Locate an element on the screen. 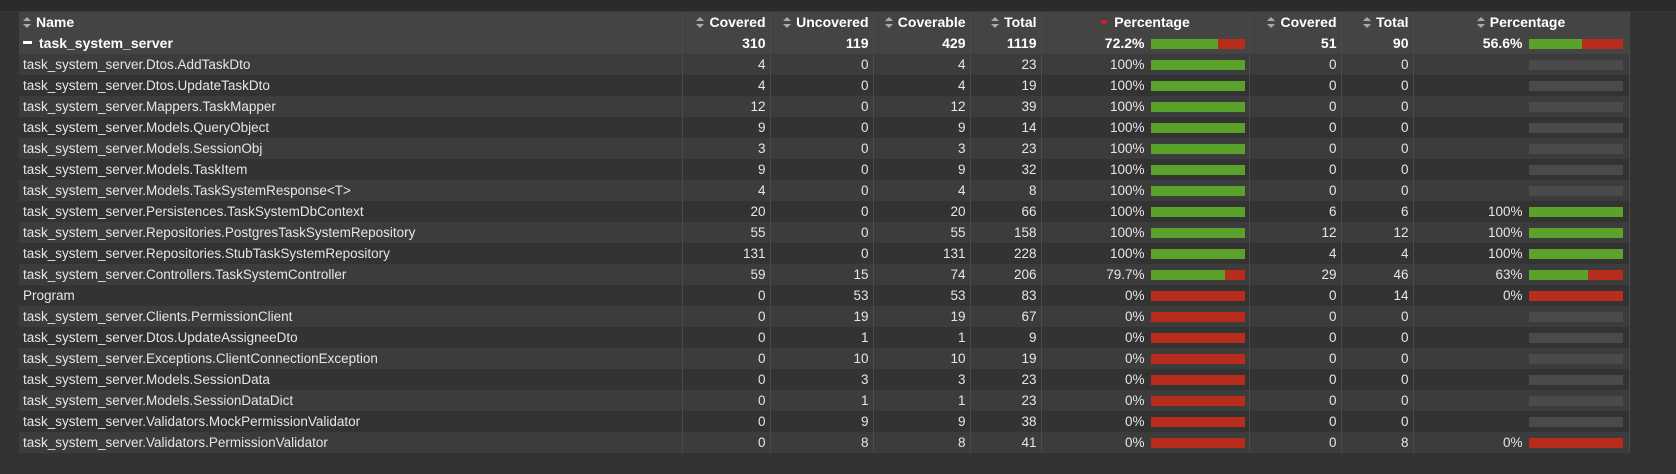 The width and height of the screenshot is (1676, 474). column-header-branch-total: Total is located at coordinates (1377, 22).